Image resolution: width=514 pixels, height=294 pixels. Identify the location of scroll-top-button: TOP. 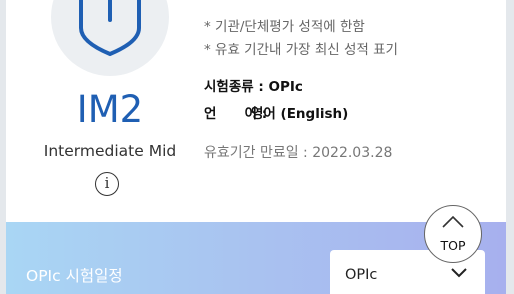
(453, 234).